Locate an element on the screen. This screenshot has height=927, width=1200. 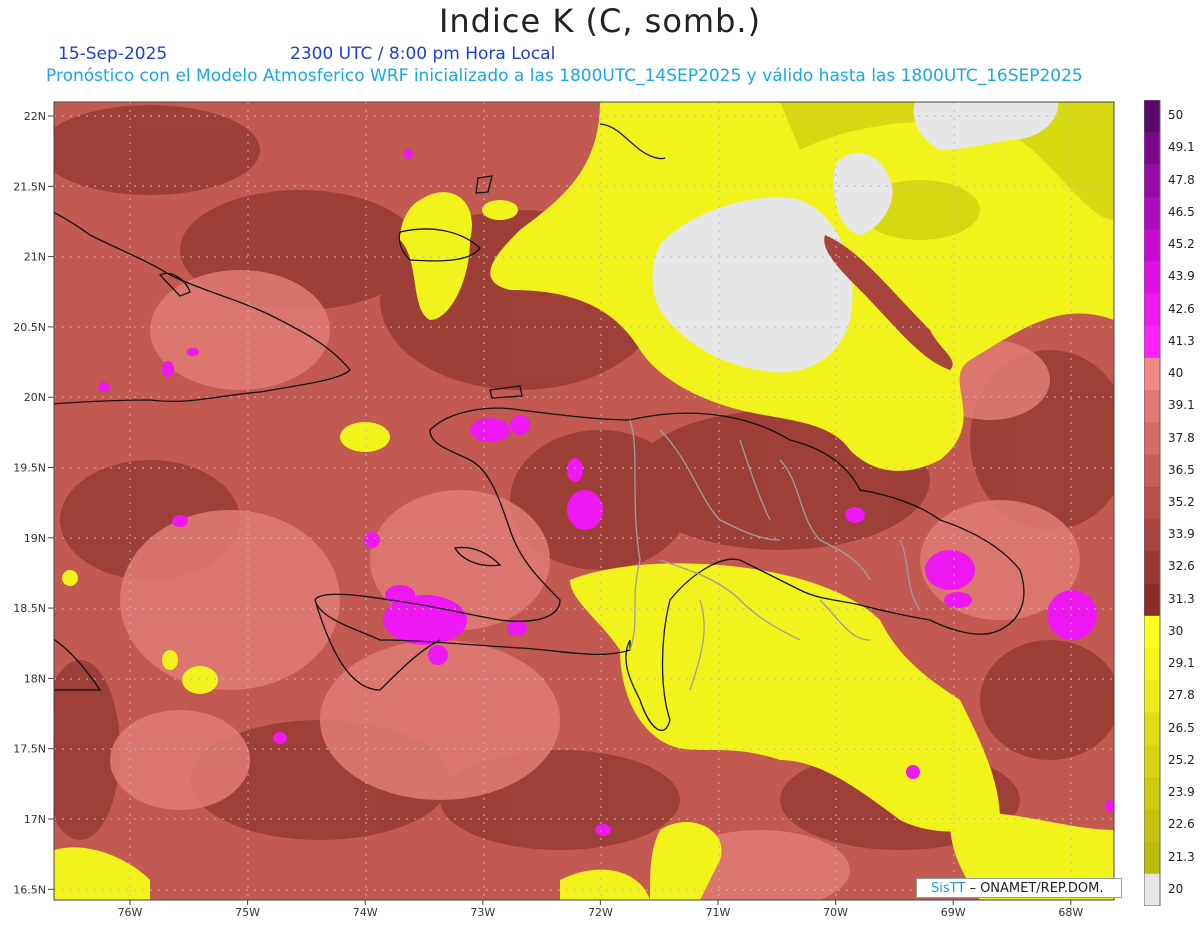
lat-label: 18.5N is located at coordinates (29, 608).